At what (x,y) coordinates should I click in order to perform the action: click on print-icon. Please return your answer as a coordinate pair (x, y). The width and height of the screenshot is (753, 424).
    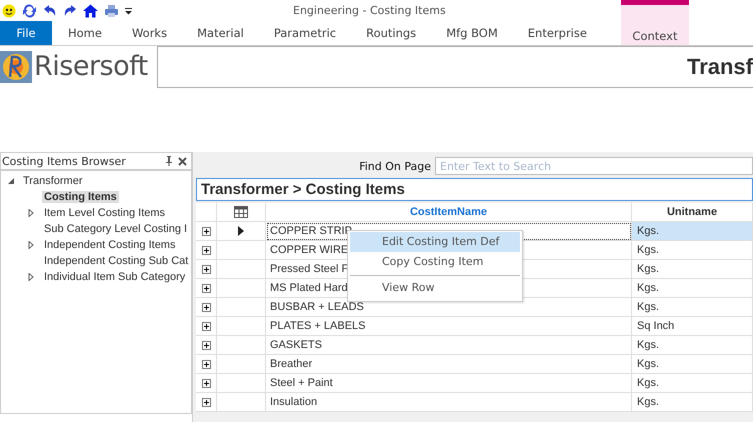
    Looking at the image, I should click on (111, 11).